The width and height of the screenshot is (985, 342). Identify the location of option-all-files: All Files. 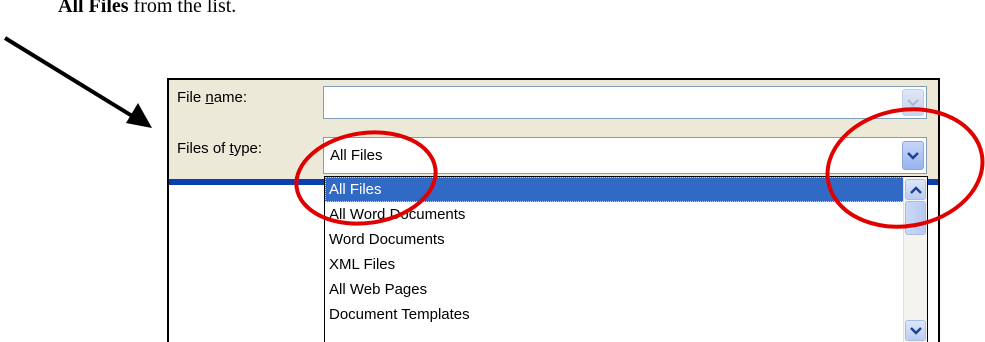
(615, 189).